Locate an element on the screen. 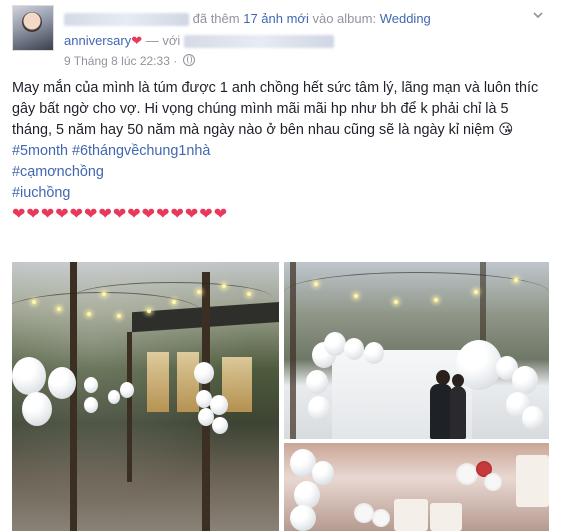 The image size is (561, 531). post-header-line-2: anniversary❤ — với ____ is located at coordinates (199, 41).